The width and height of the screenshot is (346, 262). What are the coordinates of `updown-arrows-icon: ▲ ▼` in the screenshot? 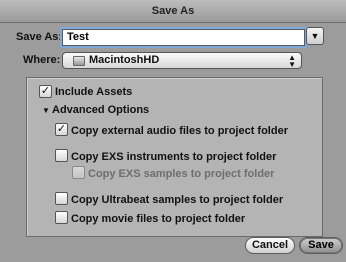 It's located at (292, 61).